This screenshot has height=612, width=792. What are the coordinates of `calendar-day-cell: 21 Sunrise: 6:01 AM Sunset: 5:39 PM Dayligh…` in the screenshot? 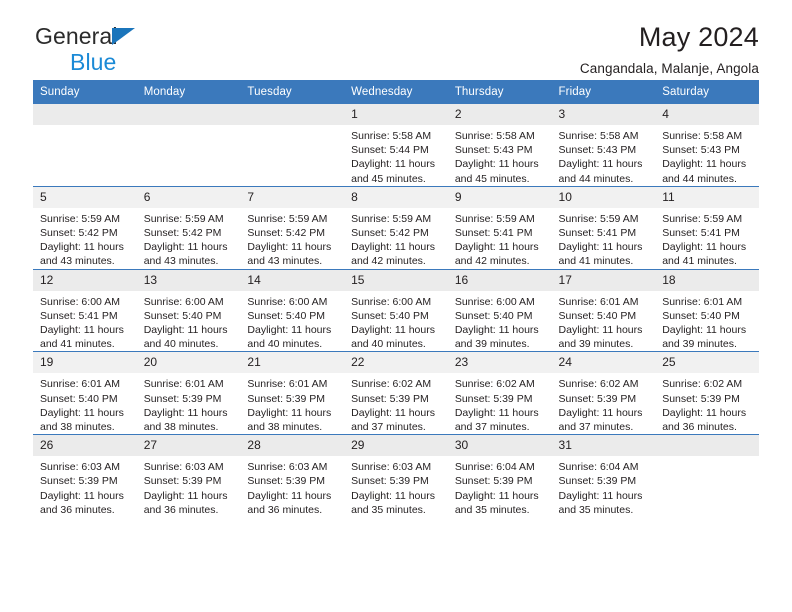 It's located at (292, 393).